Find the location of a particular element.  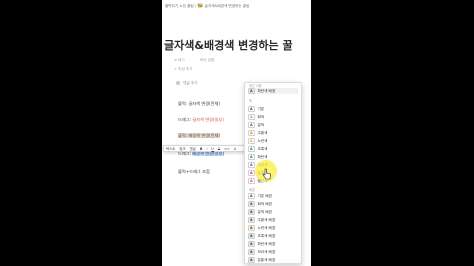

link-button: 링크 is located at coordinates (182, 148).